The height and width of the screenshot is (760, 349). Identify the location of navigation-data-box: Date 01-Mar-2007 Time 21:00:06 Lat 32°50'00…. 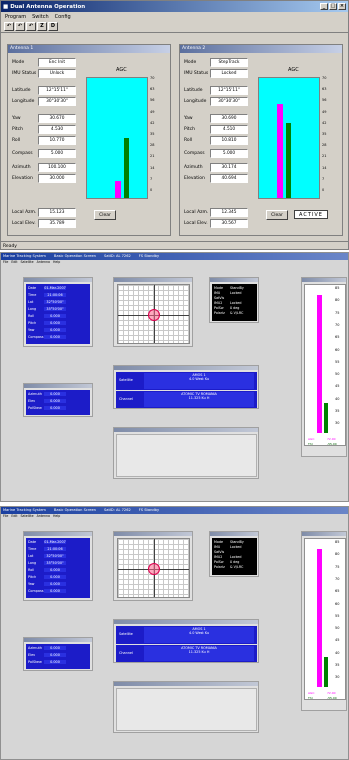
(58, 568).